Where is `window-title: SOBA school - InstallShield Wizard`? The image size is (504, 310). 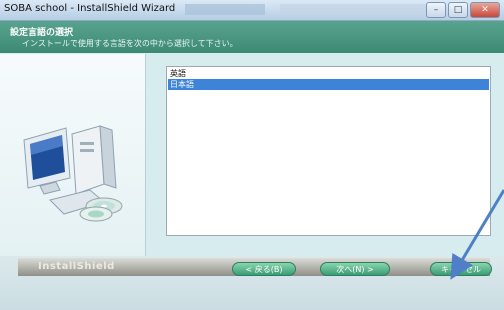 window-title: SOBA school - InstallShield Wizard is located at coordinates (90, 8).